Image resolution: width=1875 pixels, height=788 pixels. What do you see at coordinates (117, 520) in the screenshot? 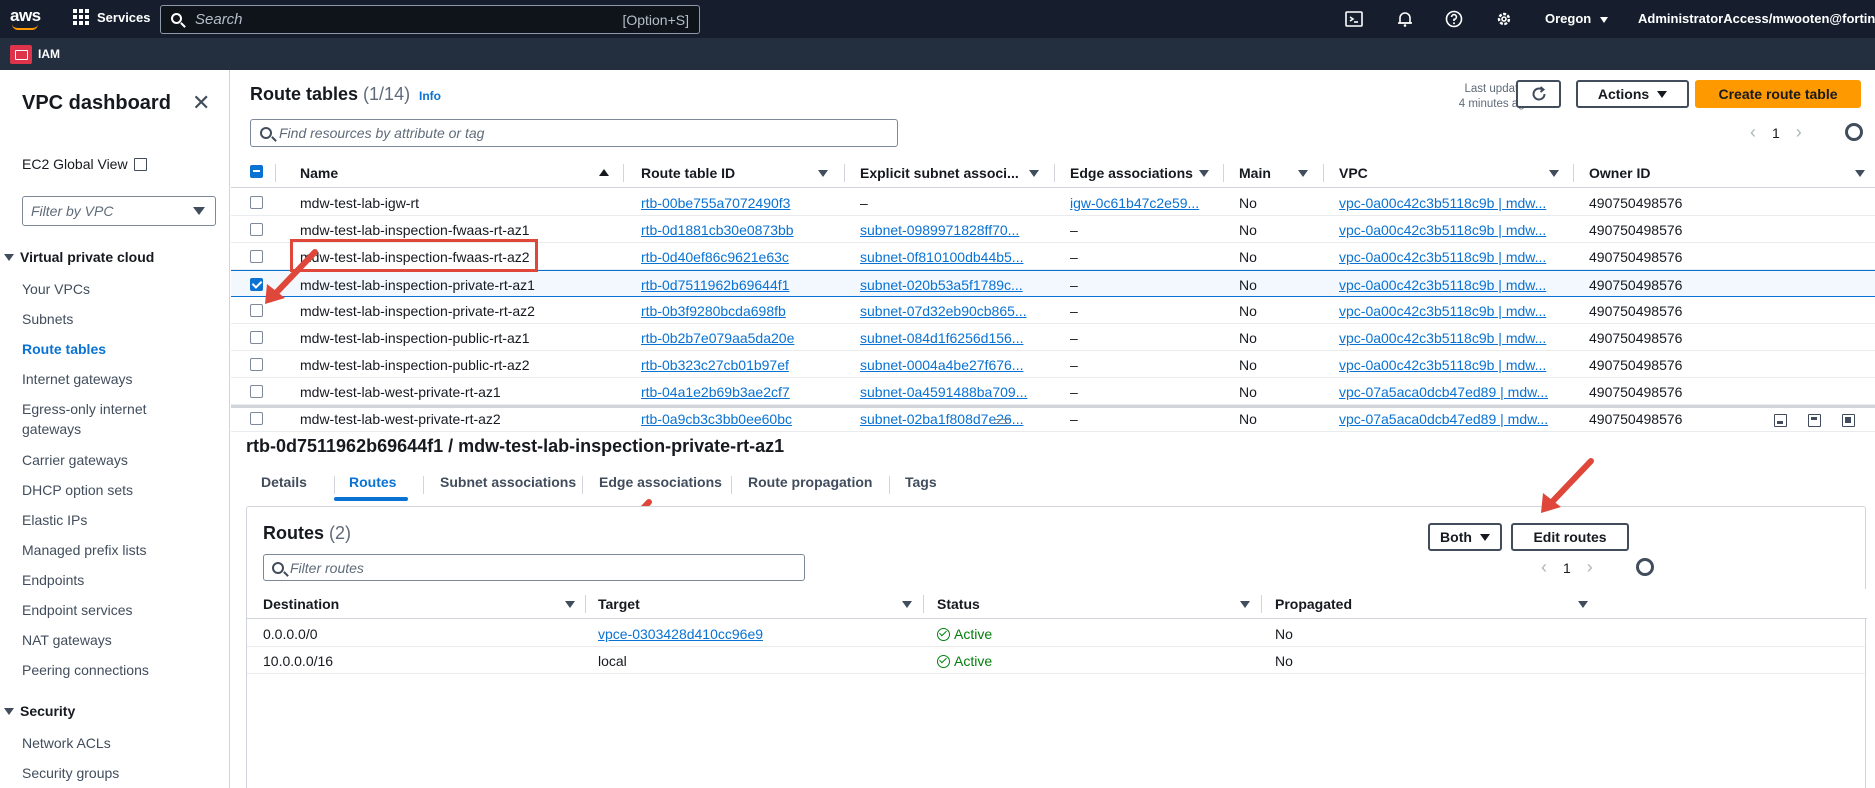
I see `sidebar-item-elastic-ips: Elastic IPs` at bounding box center [117, 520].